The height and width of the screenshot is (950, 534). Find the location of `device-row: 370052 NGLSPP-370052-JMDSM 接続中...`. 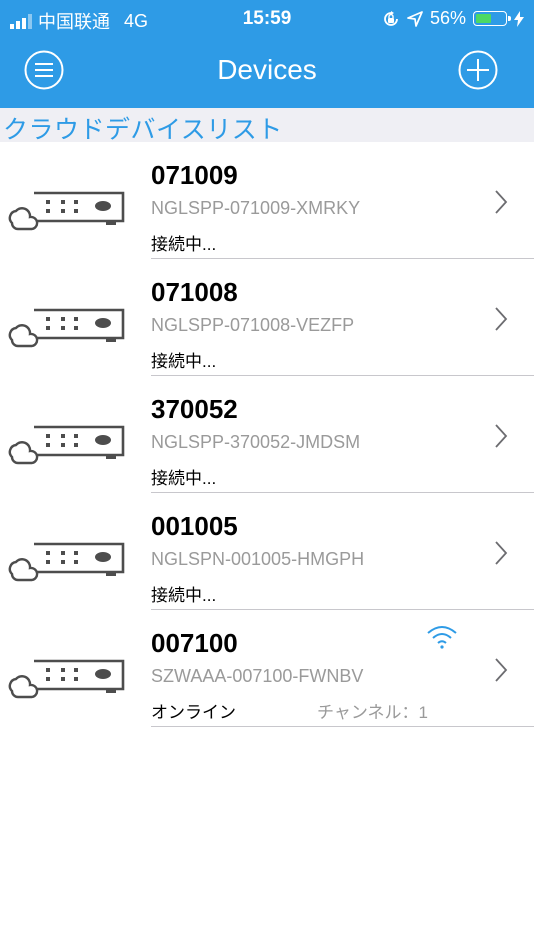

device-row: 370052 NGLSPP-370052-JMDSM 接続中... is located at coordinates (267, 434).